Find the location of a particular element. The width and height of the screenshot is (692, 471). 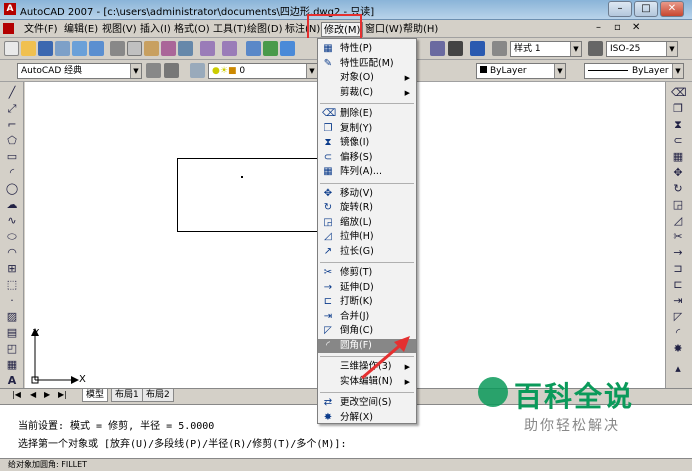

mtext-icon: A is located at coordinates (12, 381).